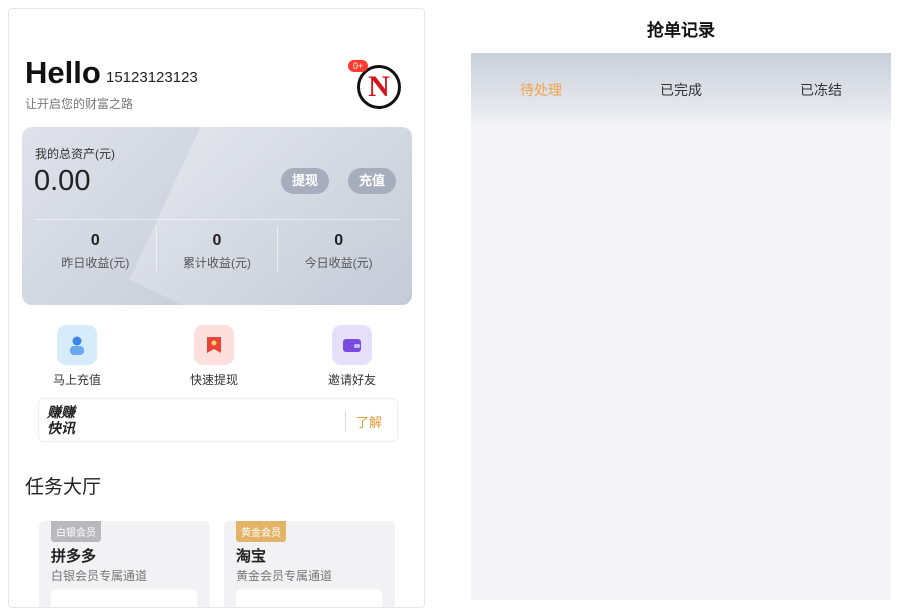 Image resolution: width=900 pixels, height=608 pixels. Describe the element at coordinates (358, 66) in the screenshot. I see `notification-badge: 0+` at that location.